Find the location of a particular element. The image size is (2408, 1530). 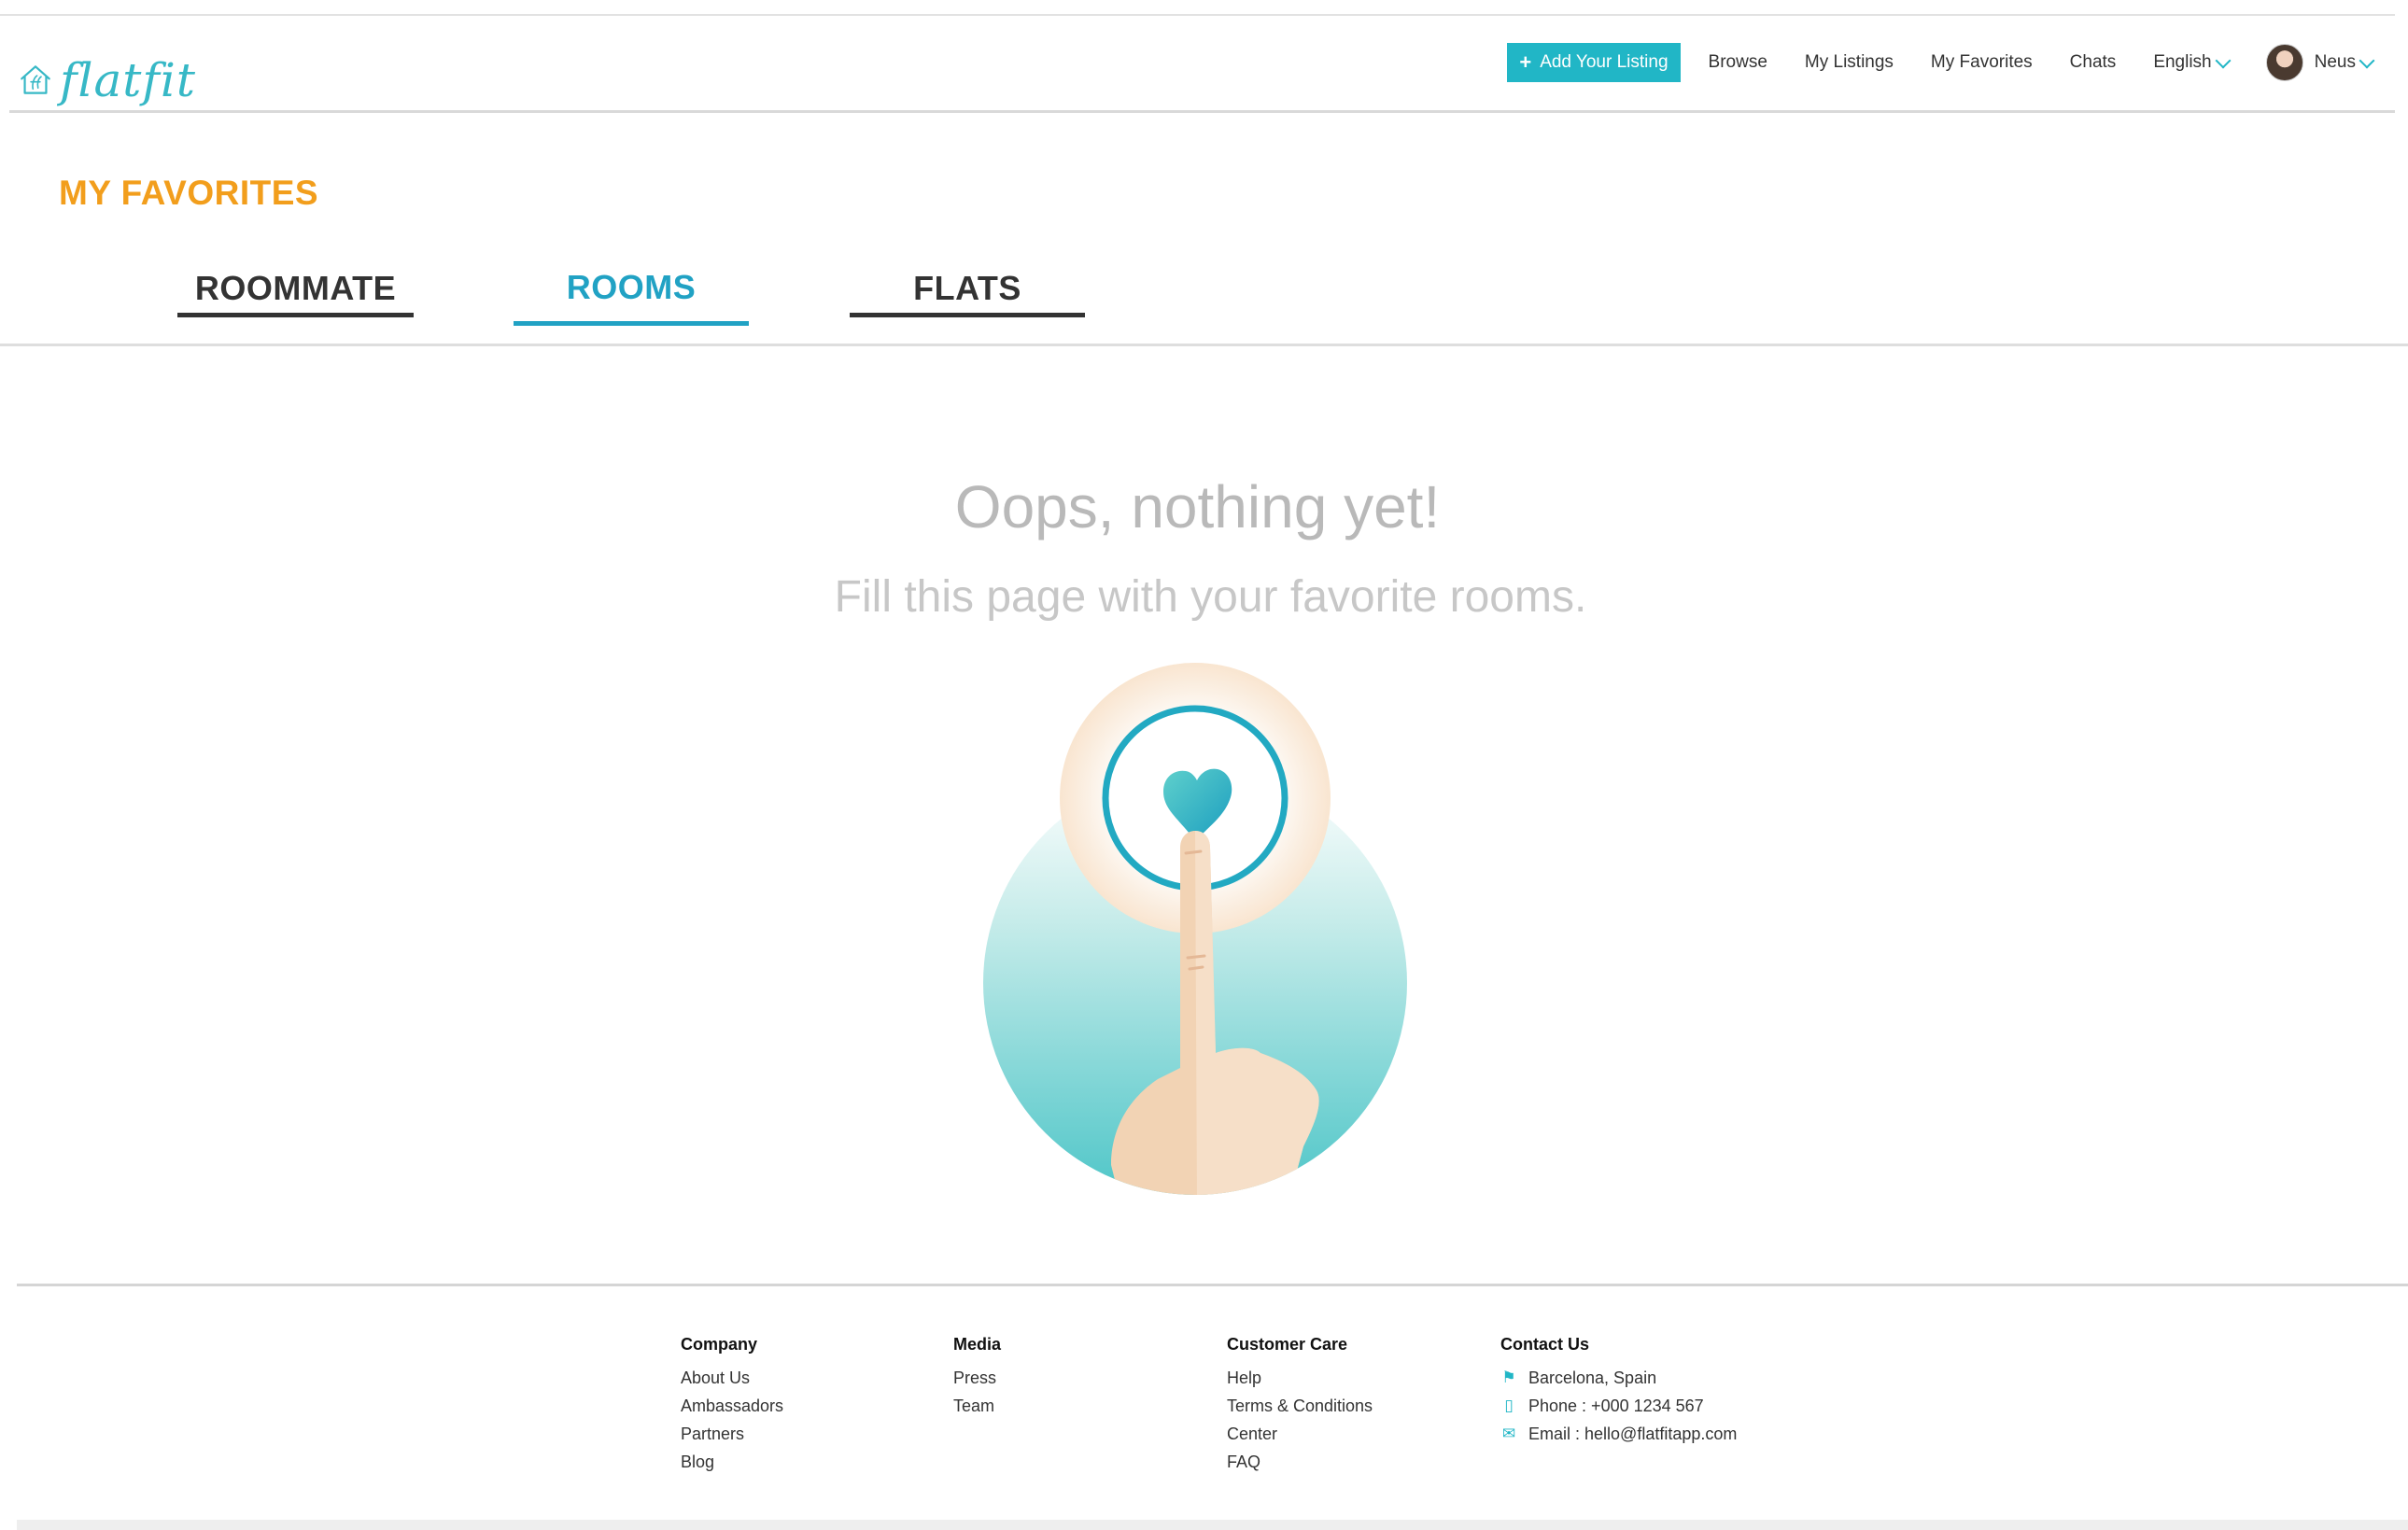

tab-underline-active is located at coordinates (632, 323).